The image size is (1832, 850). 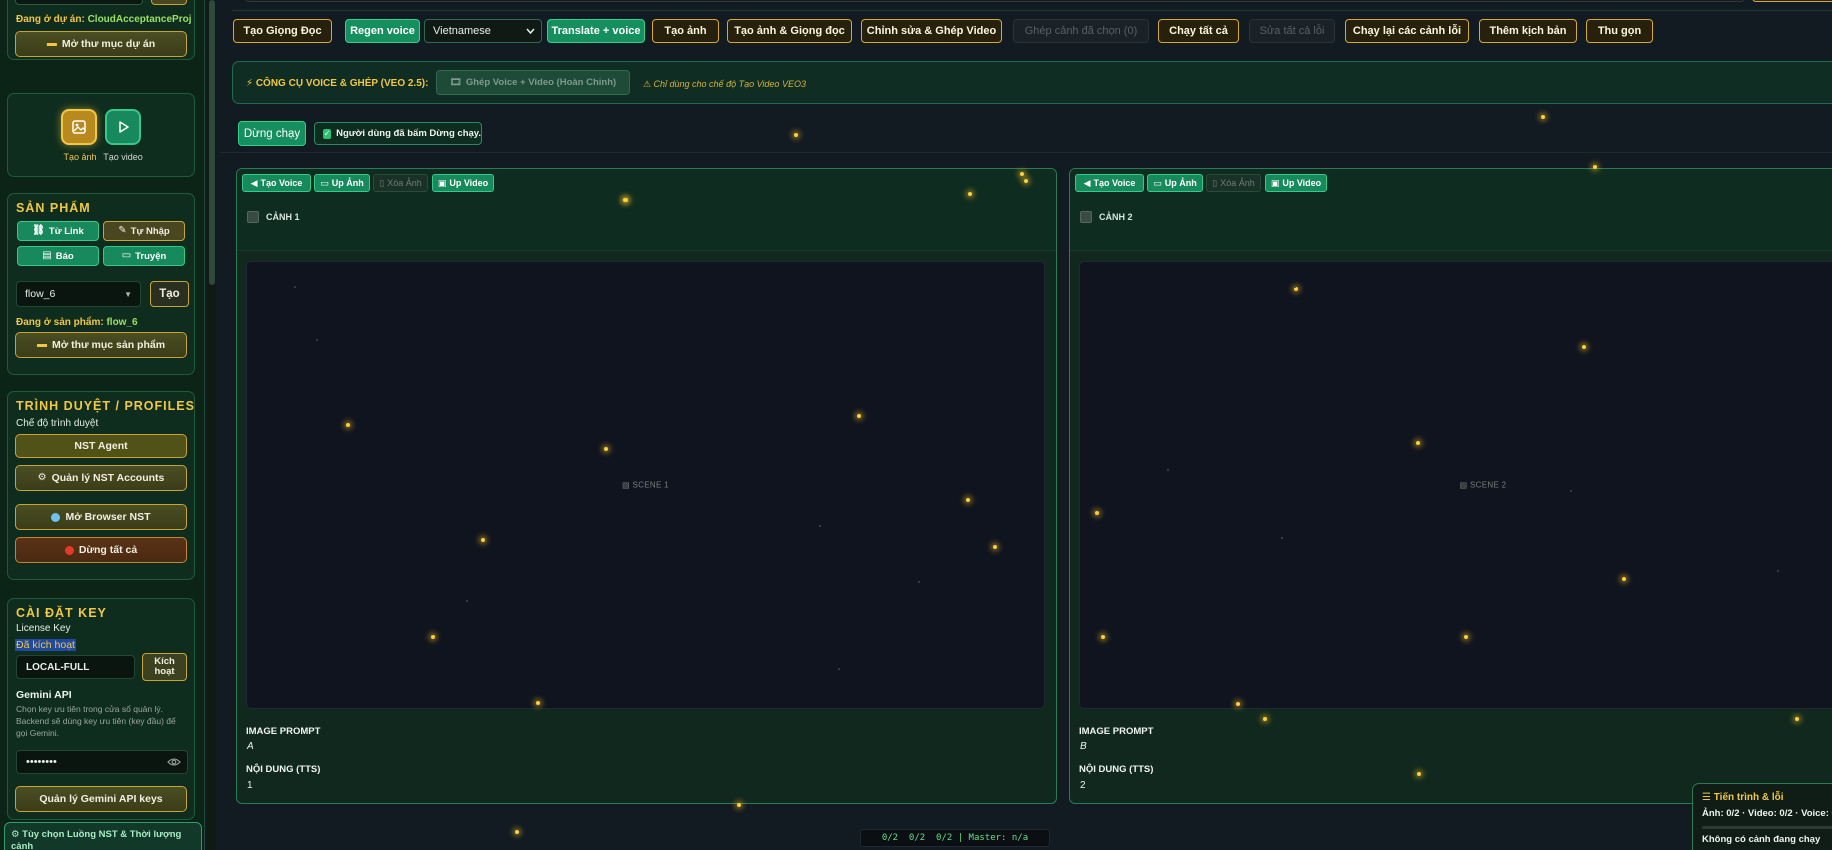 What do you see at coordinates (627, 485) in the screenshot?
I see `image-placeholder-icon: ▧` at bounding box center [627, 485].